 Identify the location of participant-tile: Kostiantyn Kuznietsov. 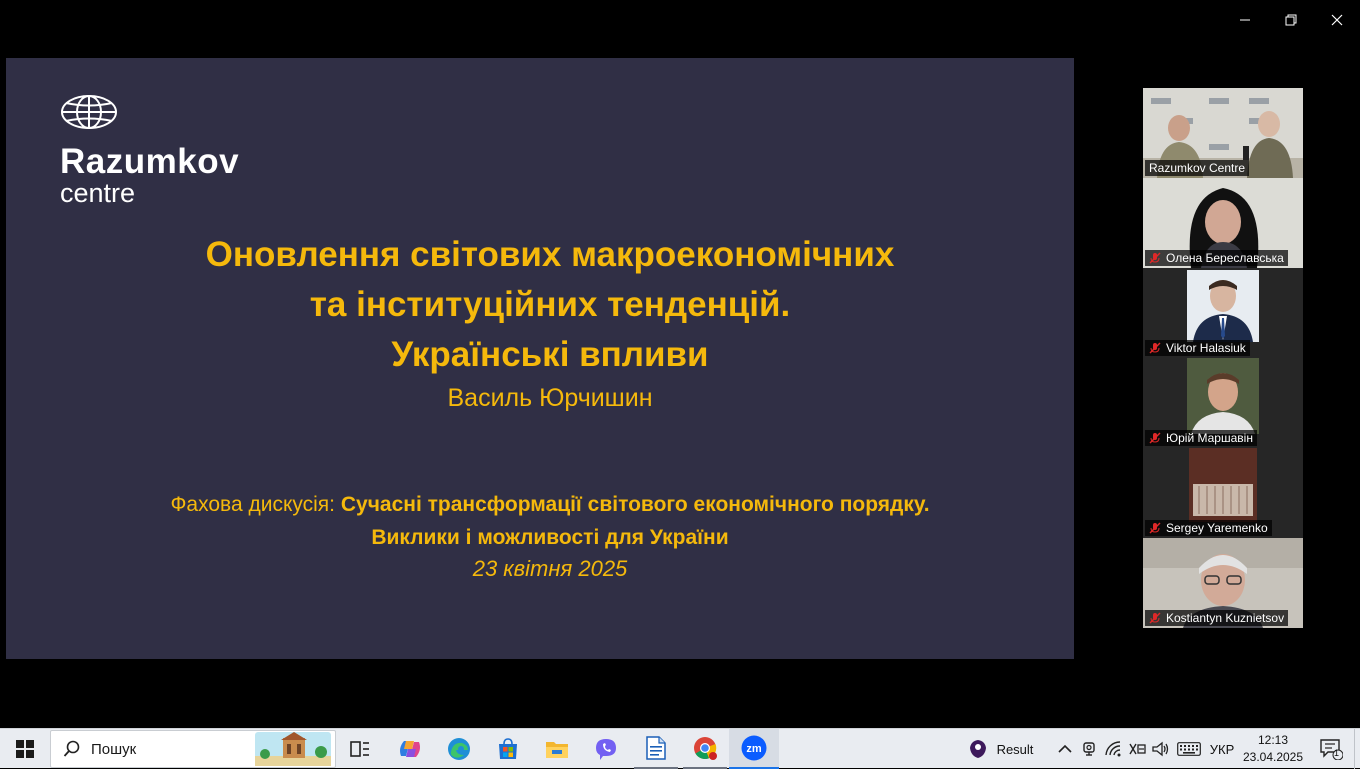
(1223, 583).